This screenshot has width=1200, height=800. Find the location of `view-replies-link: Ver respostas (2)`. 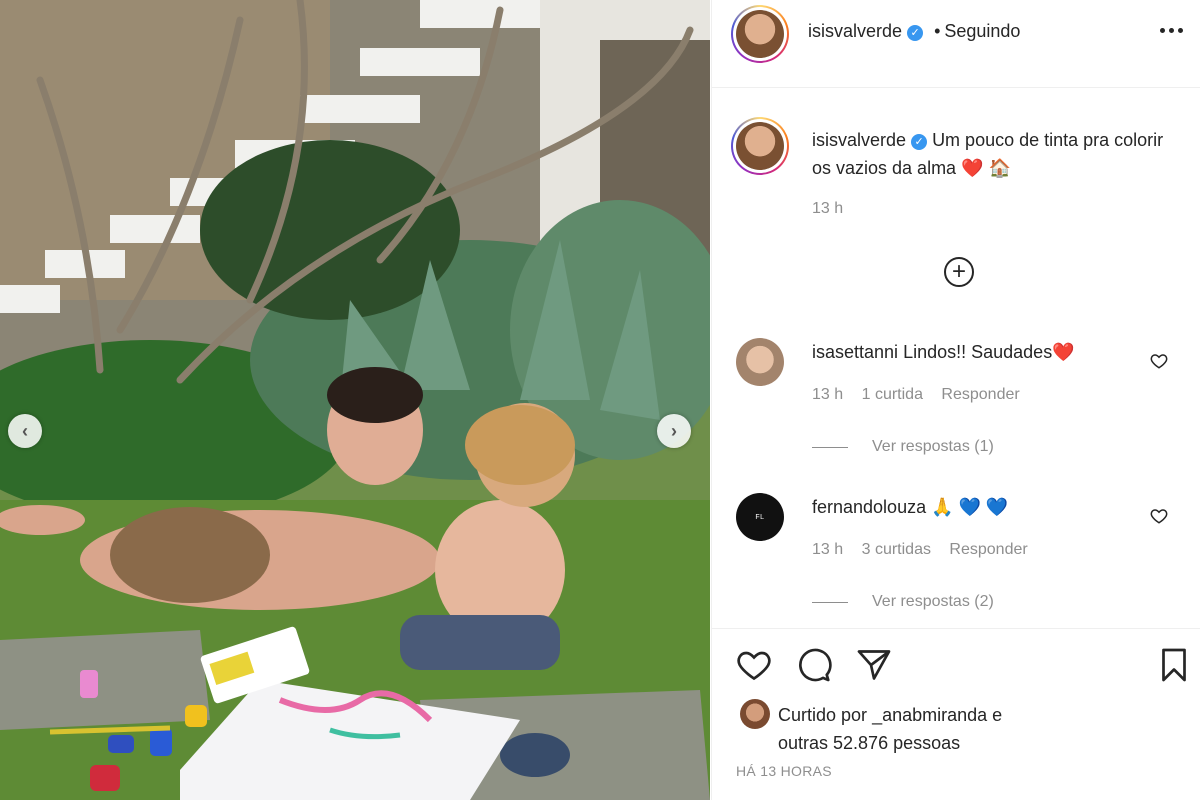

view-replies-link: Ver respostas (2) is located at coordinates (903, 602).